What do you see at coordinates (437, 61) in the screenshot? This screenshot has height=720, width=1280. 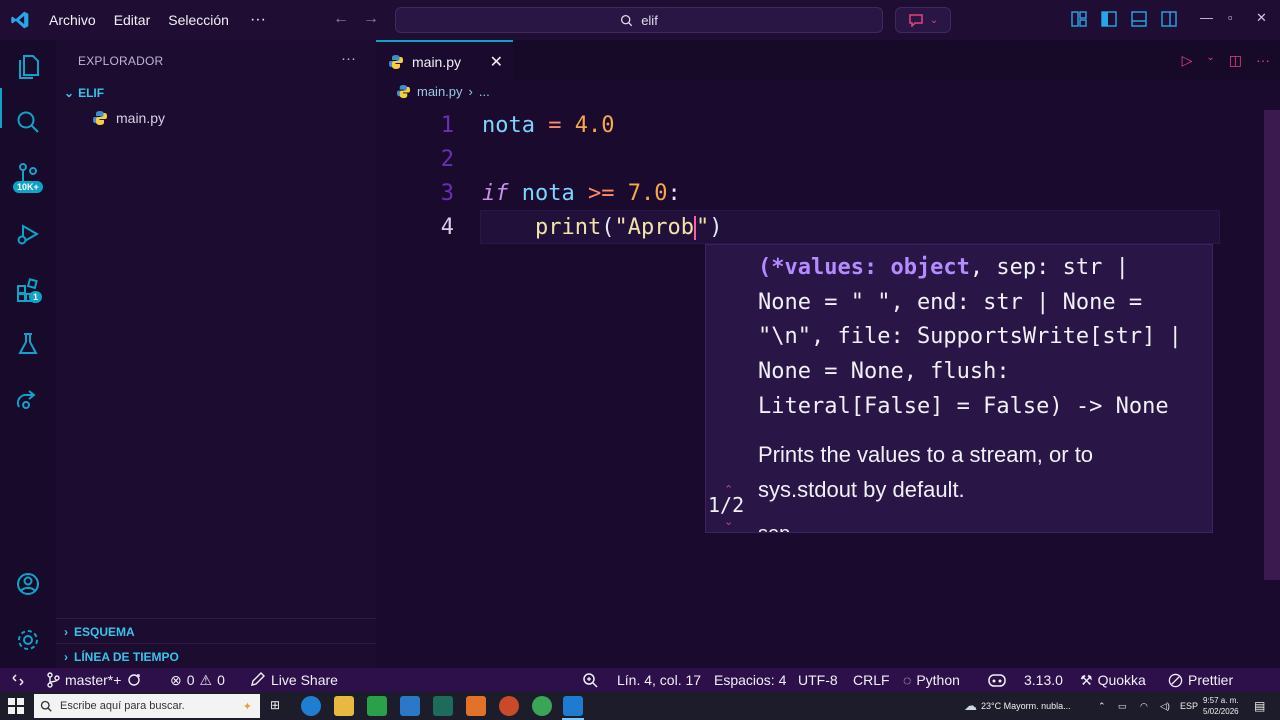 I see `tab-label: main.py` at bounding box center [437, 61].